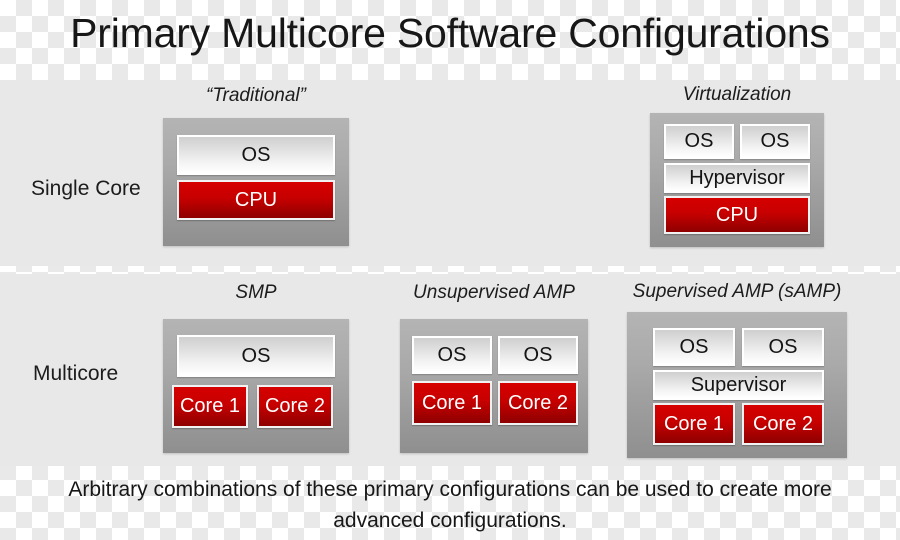  Describe the element at coordinates (494, 386) in the screenshot. I see `chassis-unsupervised-amp: OS OS Core 1 Core 2` at that location.